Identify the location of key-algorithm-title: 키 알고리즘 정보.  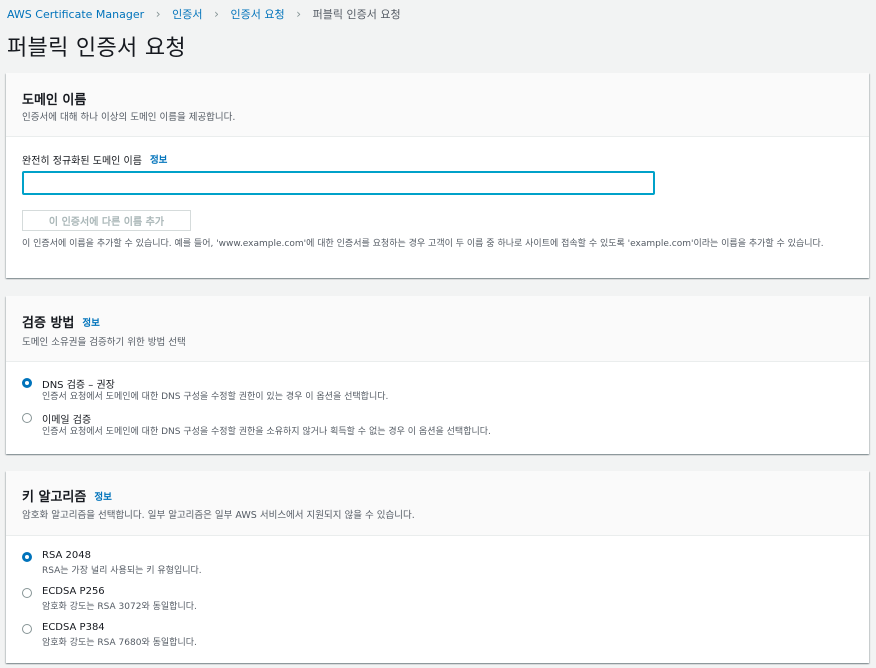
(67, 495).